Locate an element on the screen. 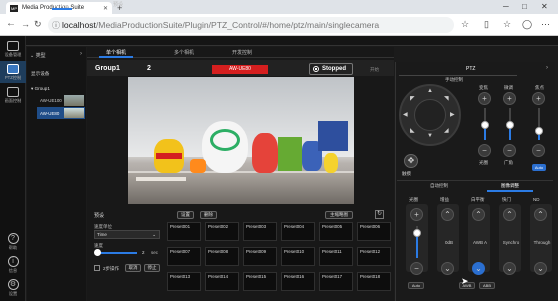 This screenshot has height=301, width=558. preset-cell: Preset015 is located at coordinates (260, 281).